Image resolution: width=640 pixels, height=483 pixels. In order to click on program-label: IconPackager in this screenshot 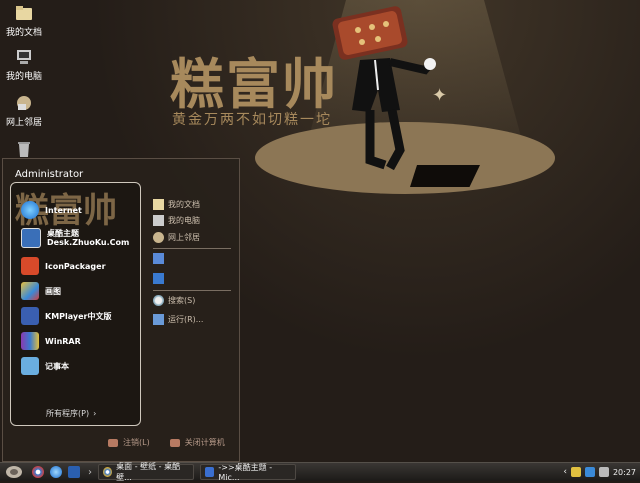, I will do `click(75, 266)`.